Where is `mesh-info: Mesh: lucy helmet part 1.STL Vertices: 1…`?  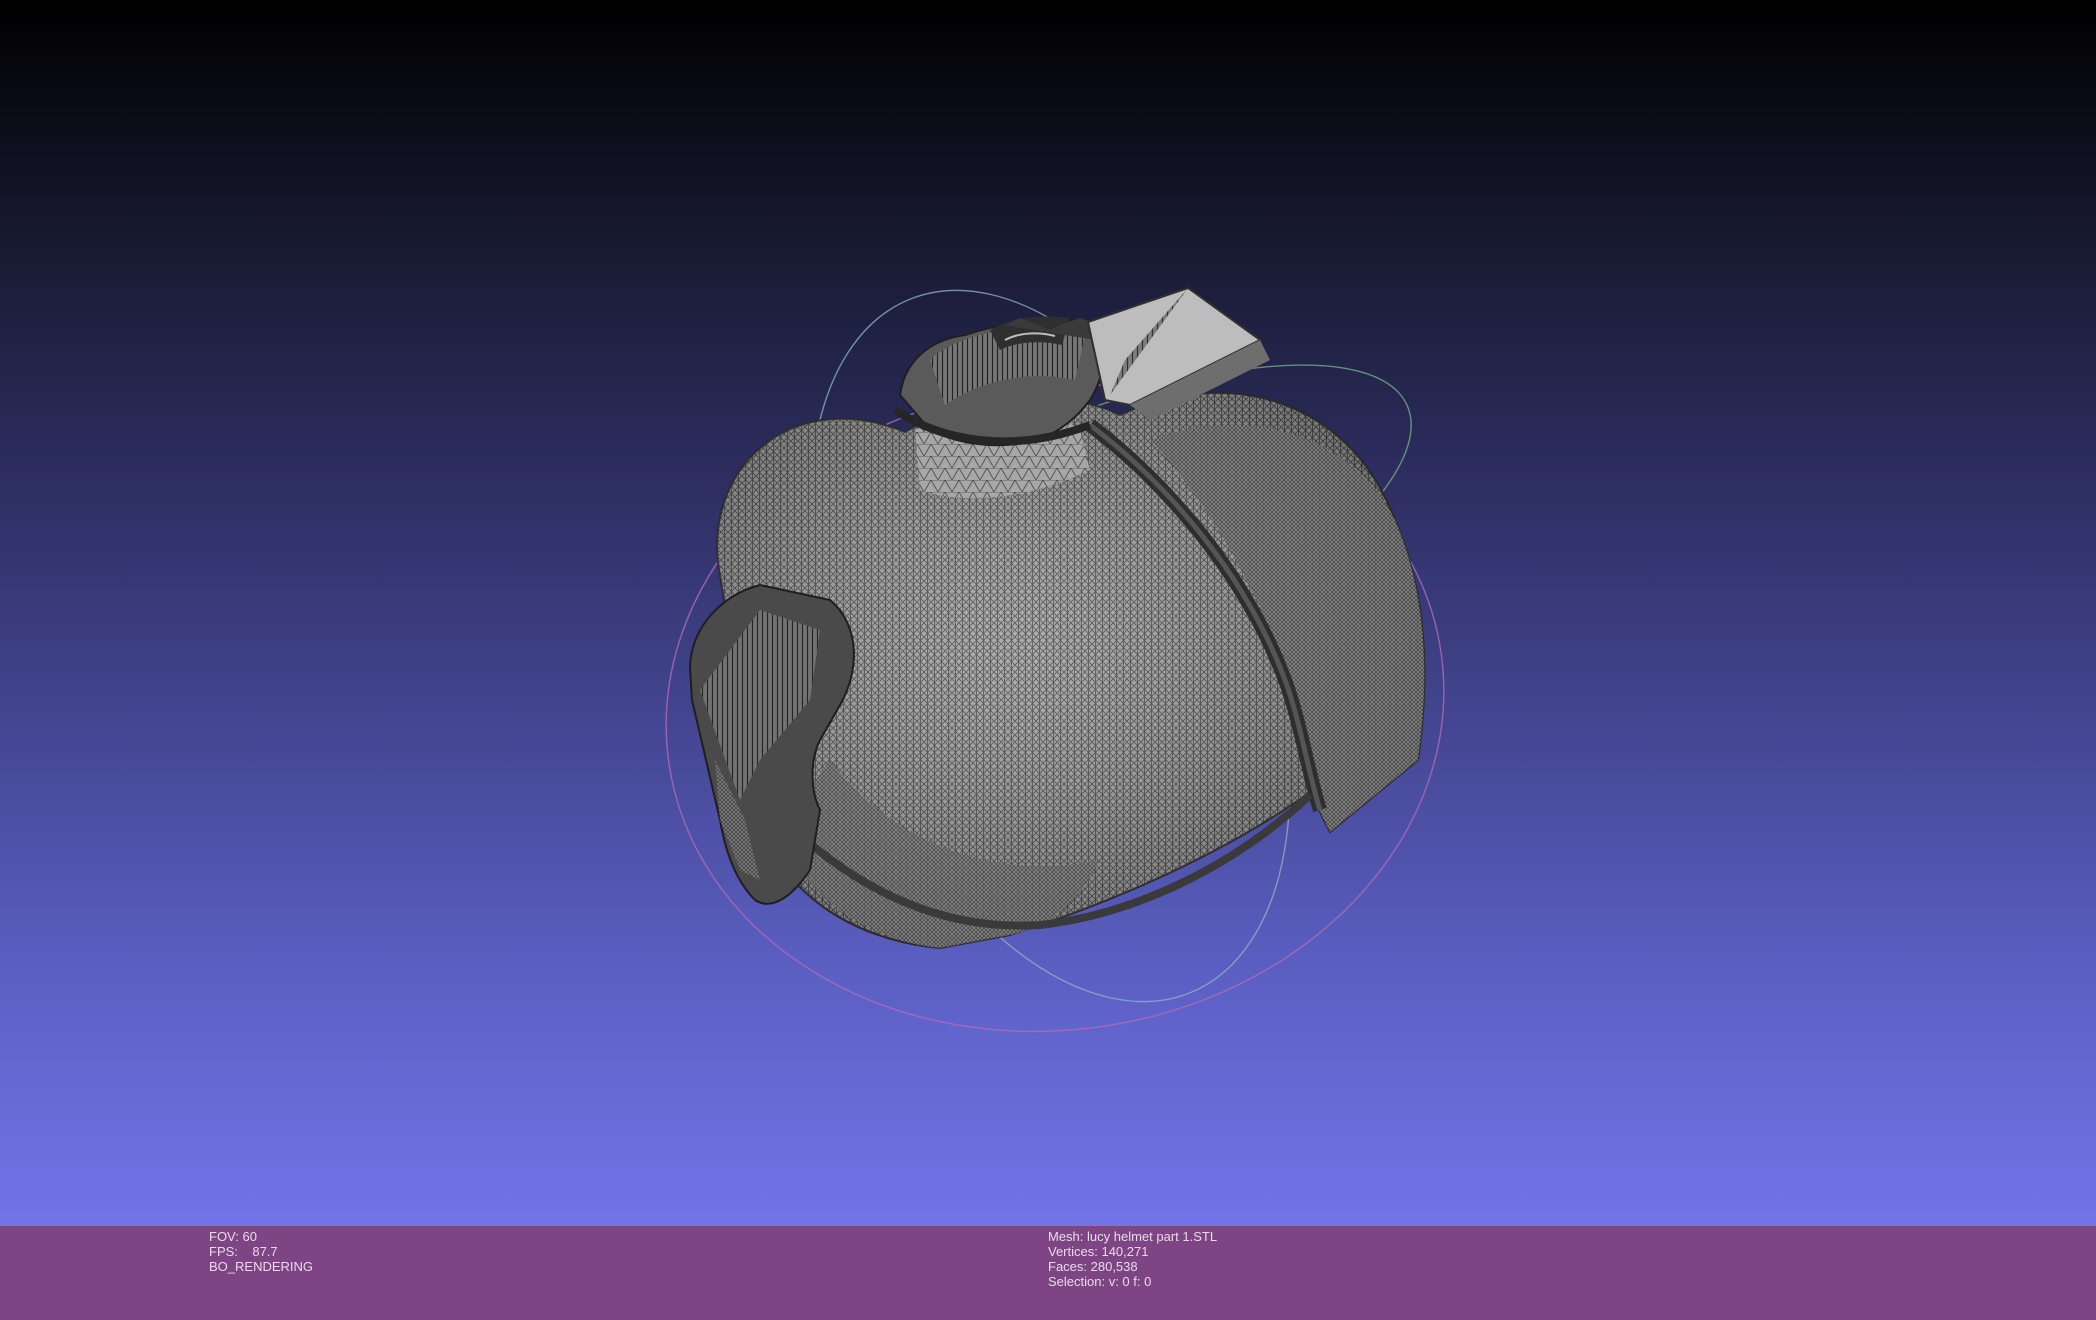 mesh-info: Mesh: lucy helmet part 1.STL Vertices: 1… is located at coordinates (1132, 1259).